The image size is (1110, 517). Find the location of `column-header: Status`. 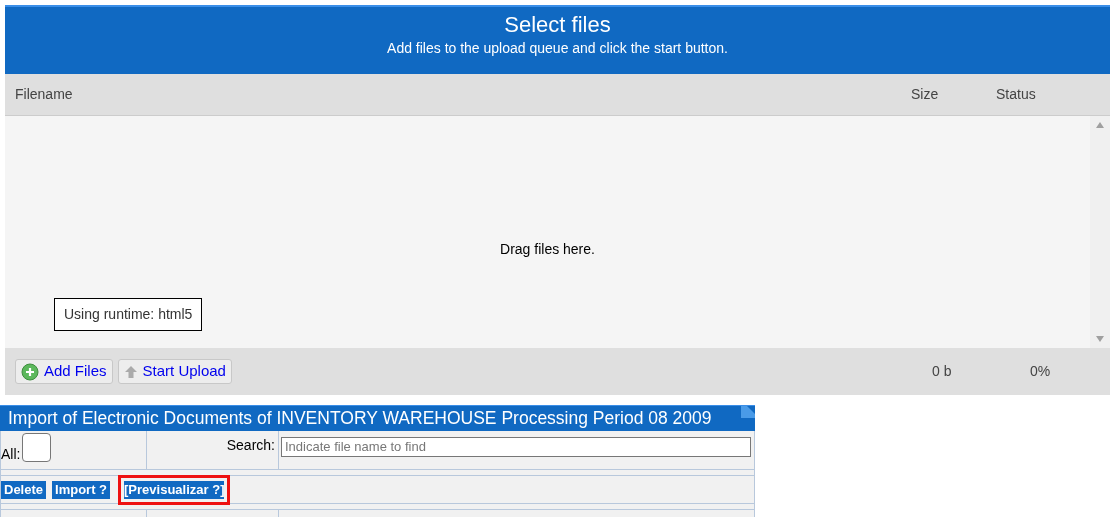

column-header: Status is located at coordinates (1016, 94).